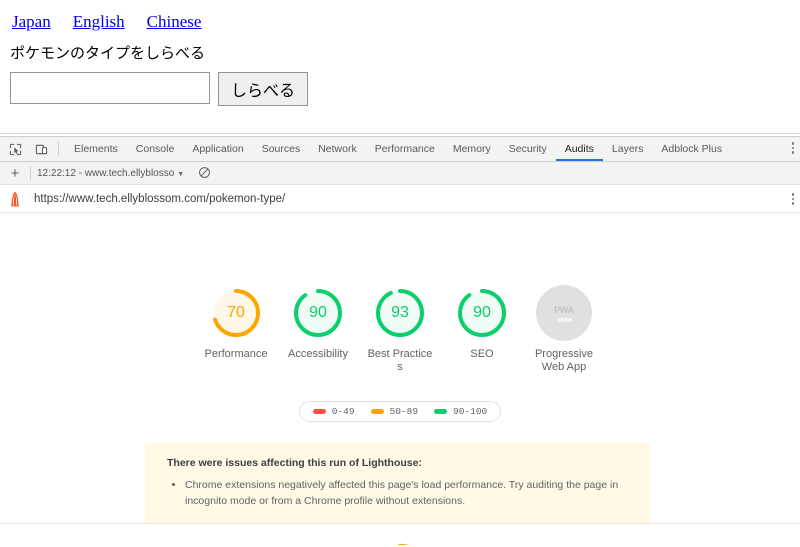 Image resolution: width=800 pixels, height=547 pixels. I want to click on gauge-best-practices: 93 Best Practices, so click(400, 329).